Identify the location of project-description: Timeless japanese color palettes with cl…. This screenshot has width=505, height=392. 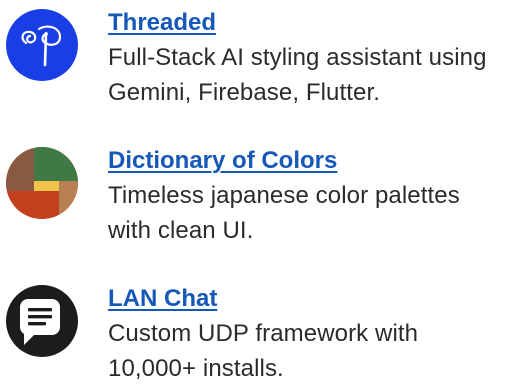
(284, 213).